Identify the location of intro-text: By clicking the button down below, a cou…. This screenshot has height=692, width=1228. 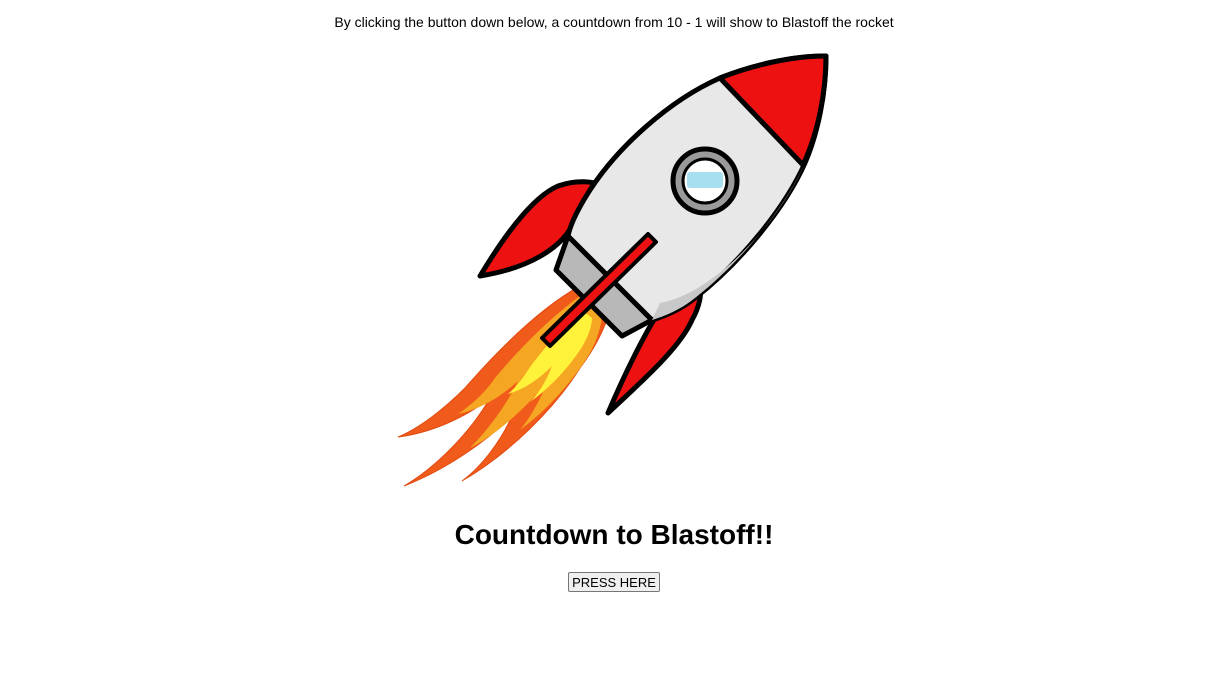
(614, 22).